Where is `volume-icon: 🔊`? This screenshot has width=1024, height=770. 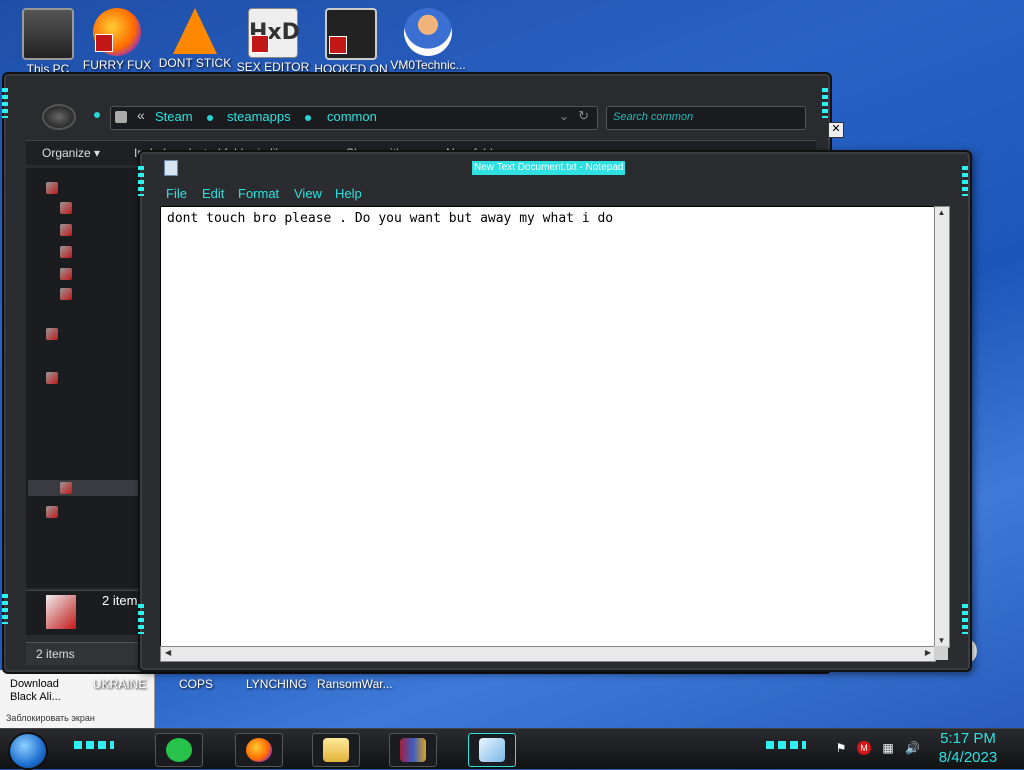 volume-icon: 🔊 is located at coordinates (912, 748).